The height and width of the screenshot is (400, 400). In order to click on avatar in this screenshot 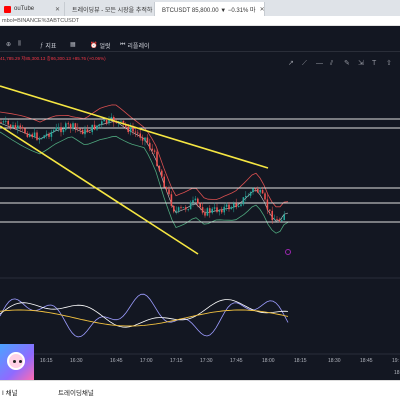, I will do `click(17, 362)`.